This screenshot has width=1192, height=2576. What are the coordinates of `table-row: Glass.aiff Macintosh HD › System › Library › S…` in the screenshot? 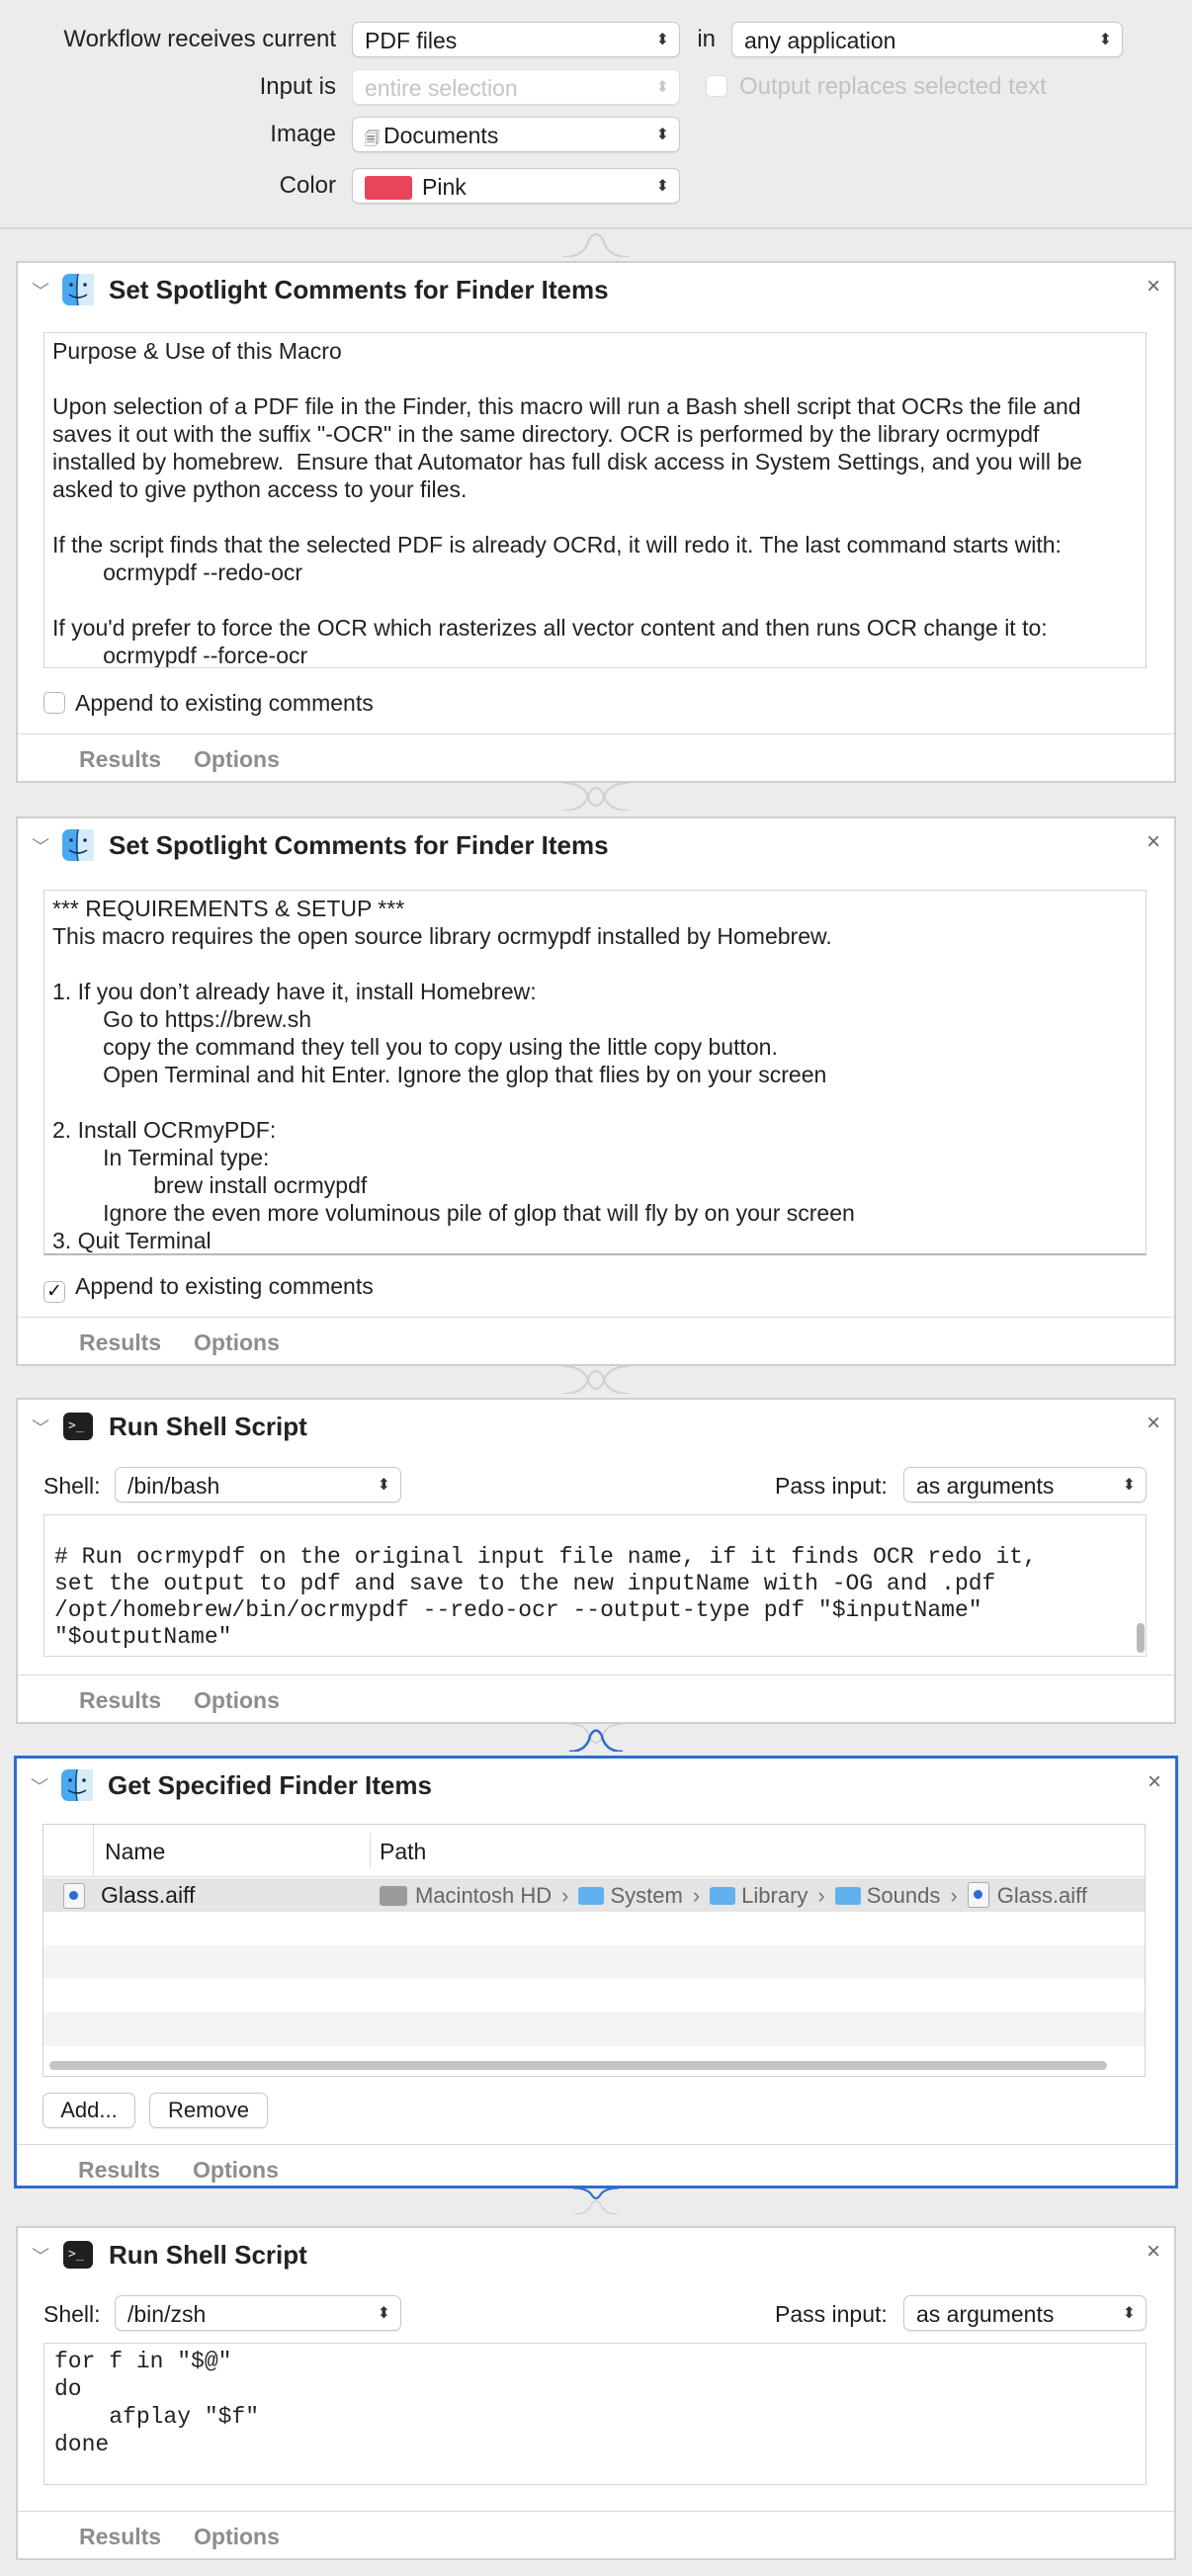 It's located at (594, 1895).